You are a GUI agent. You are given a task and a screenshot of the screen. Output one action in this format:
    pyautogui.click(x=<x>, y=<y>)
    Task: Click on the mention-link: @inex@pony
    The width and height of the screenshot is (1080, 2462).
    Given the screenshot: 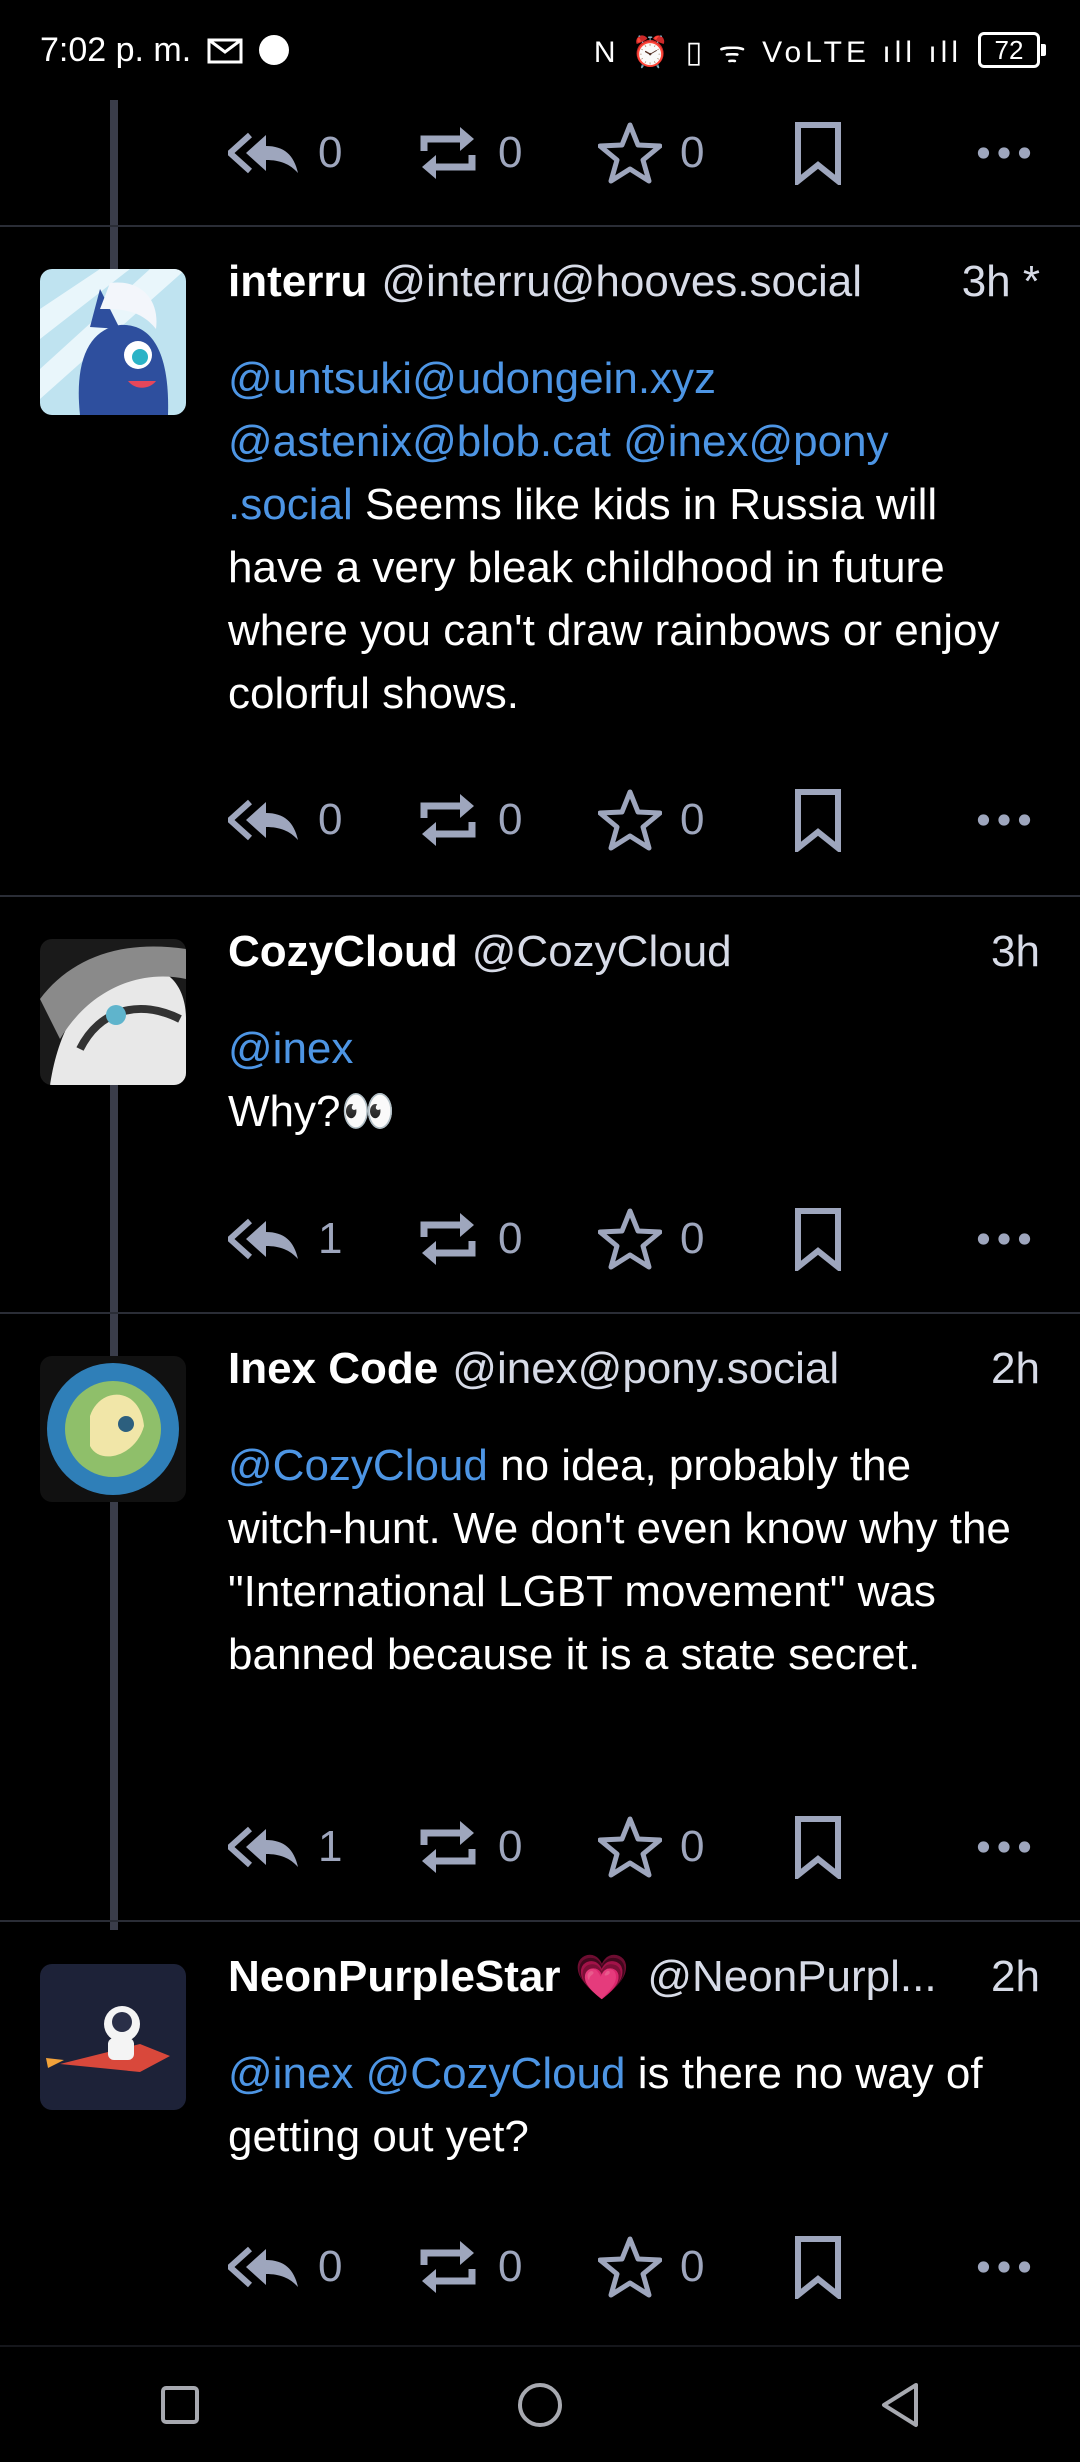 What is the action you would take?
    pyautogui.click(x=755, y=441)
    